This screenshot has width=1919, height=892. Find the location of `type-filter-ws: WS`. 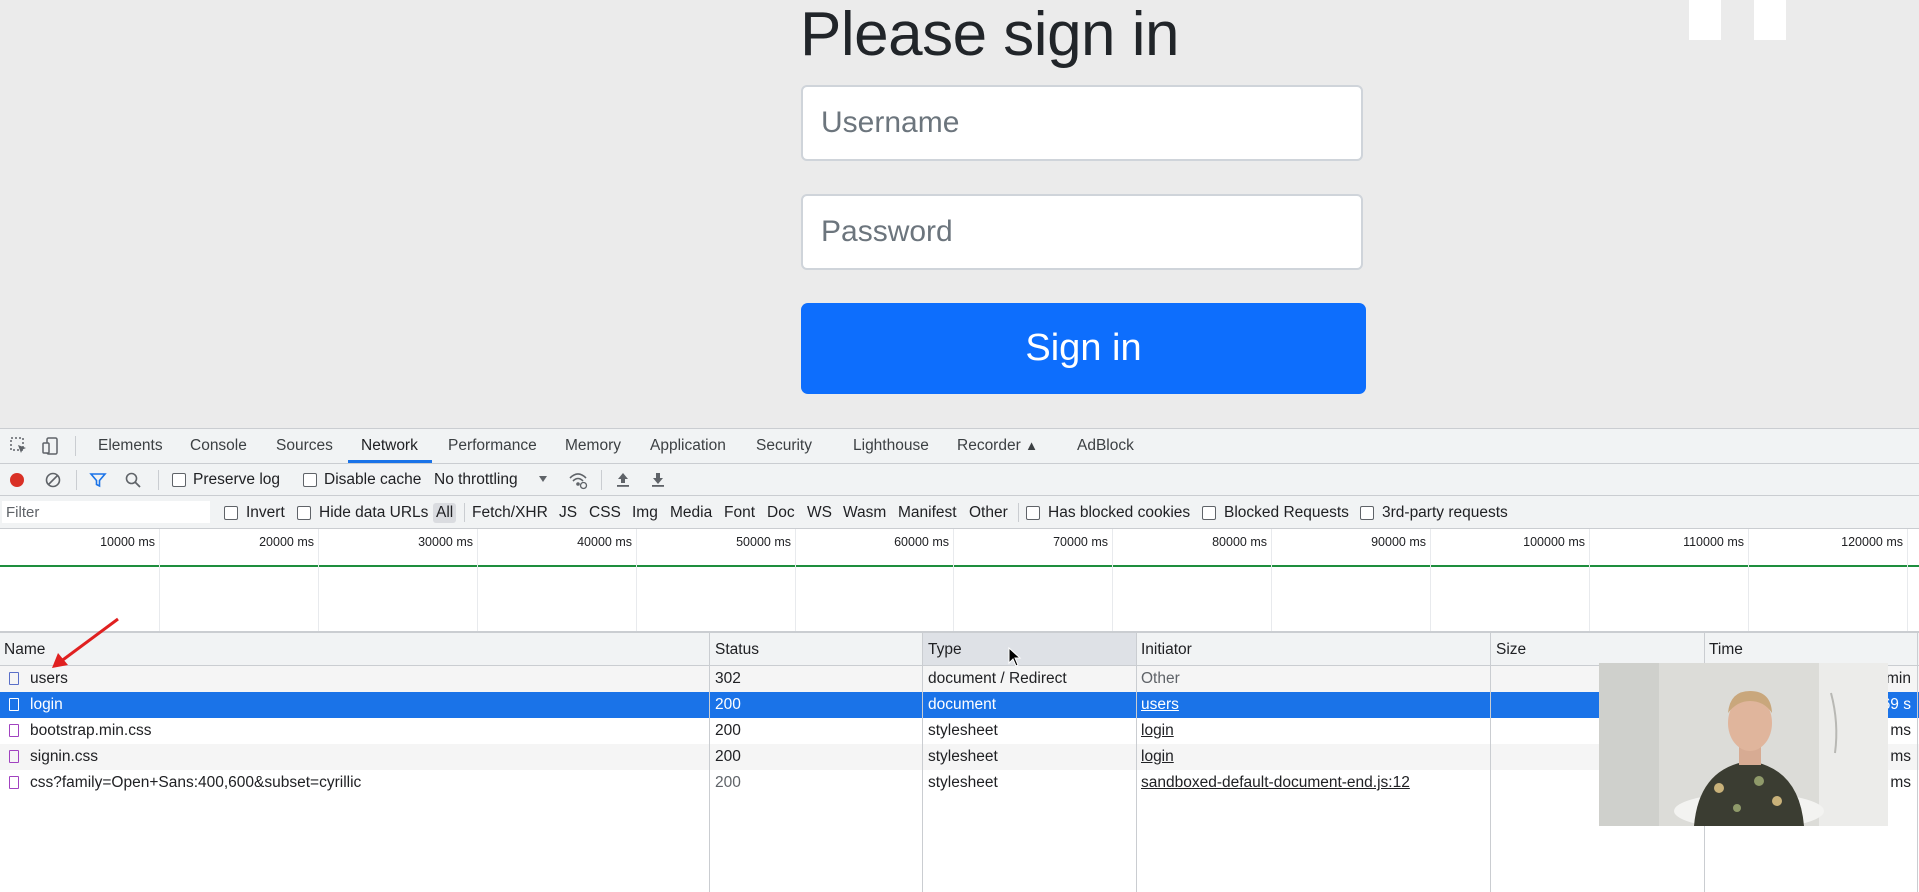

type-filter-ws: WS is located at coordinates (819, 513).